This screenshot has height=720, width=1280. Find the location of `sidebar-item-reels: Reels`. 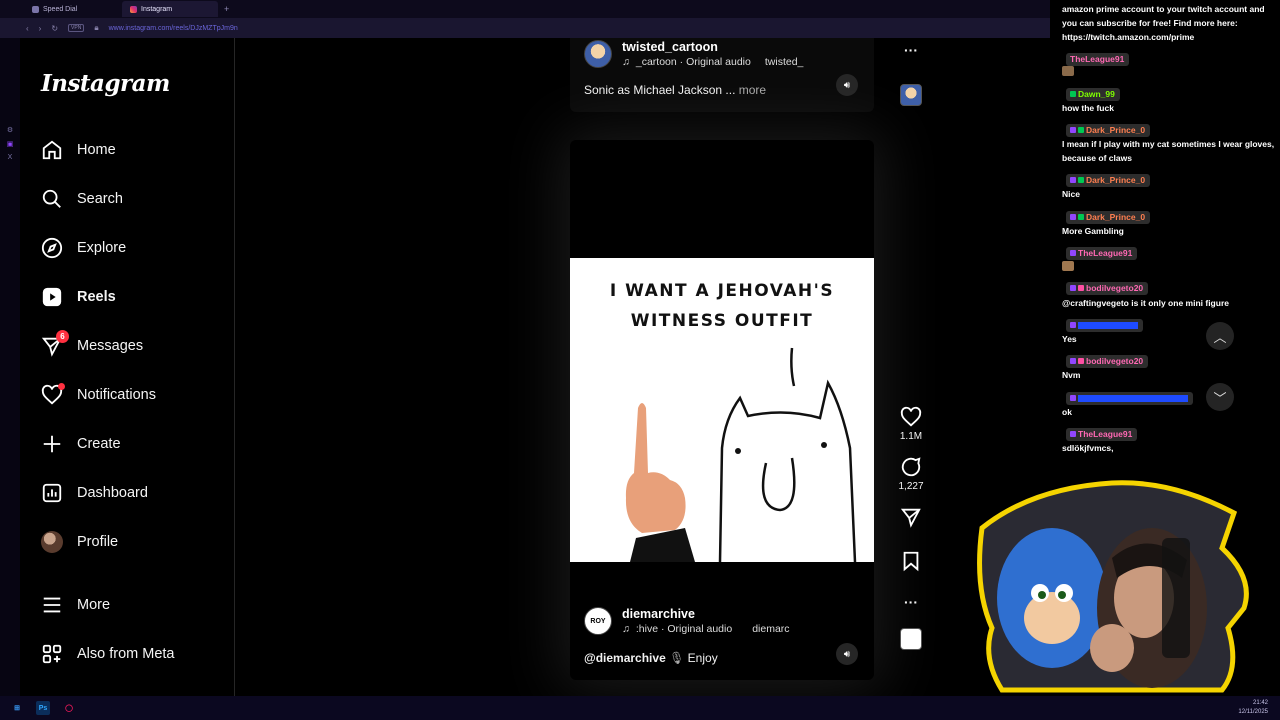

sidebar-item-reels: Reels is located at coordinates (136, 297).